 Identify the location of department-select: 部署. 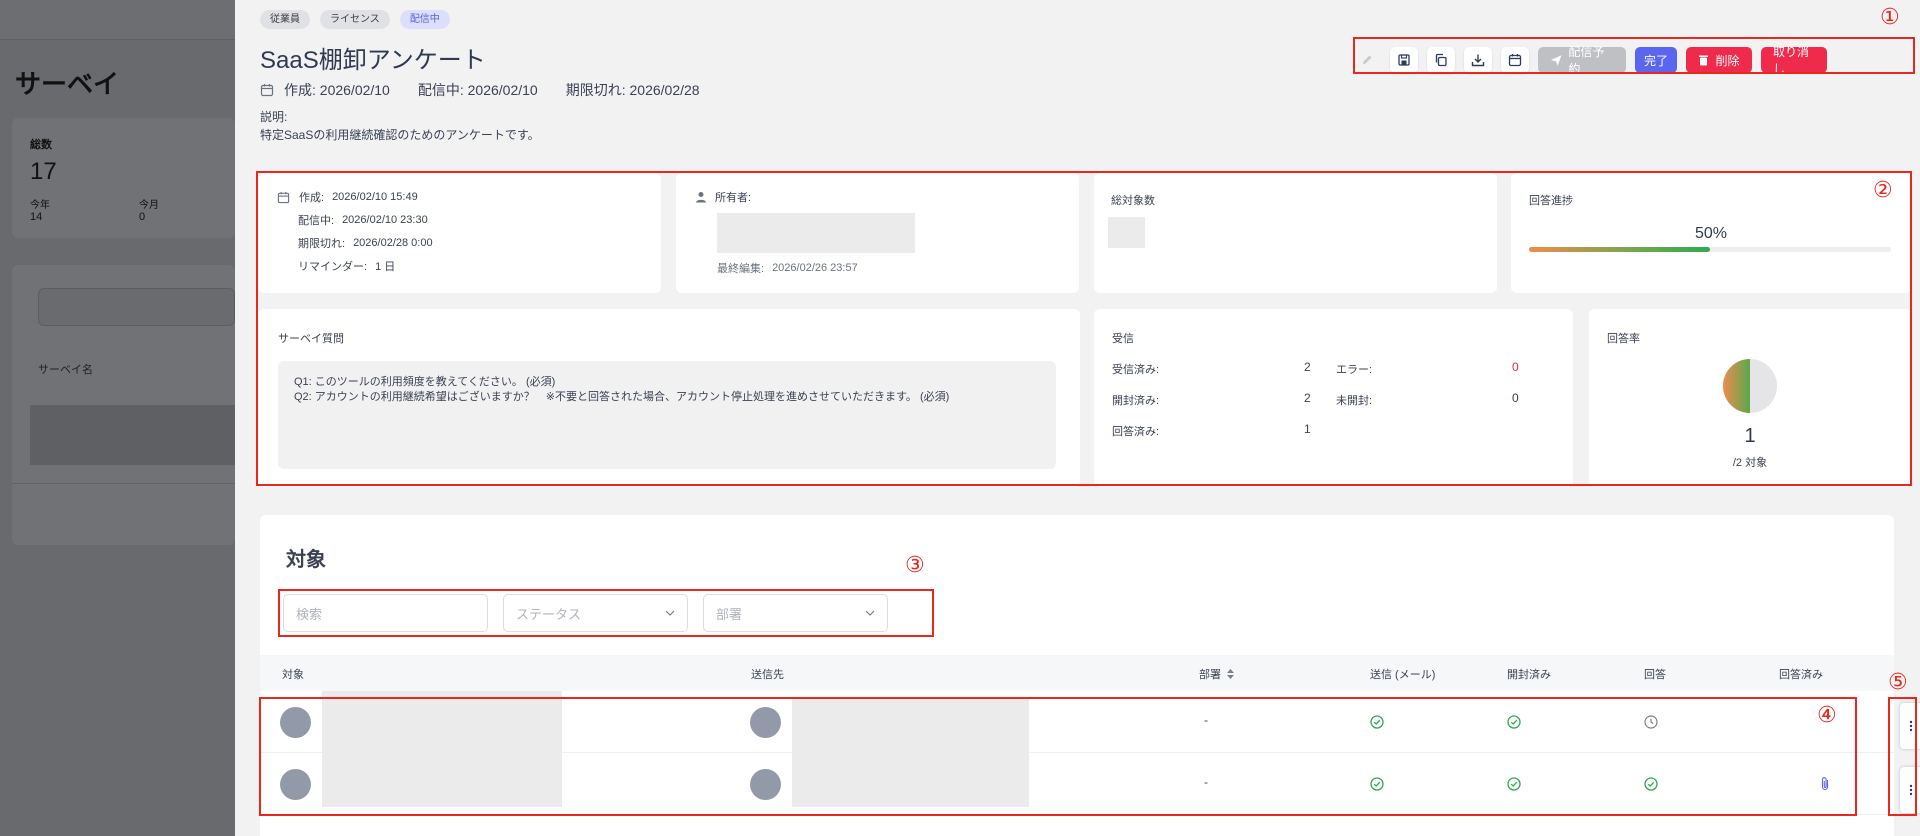
(795, 613).